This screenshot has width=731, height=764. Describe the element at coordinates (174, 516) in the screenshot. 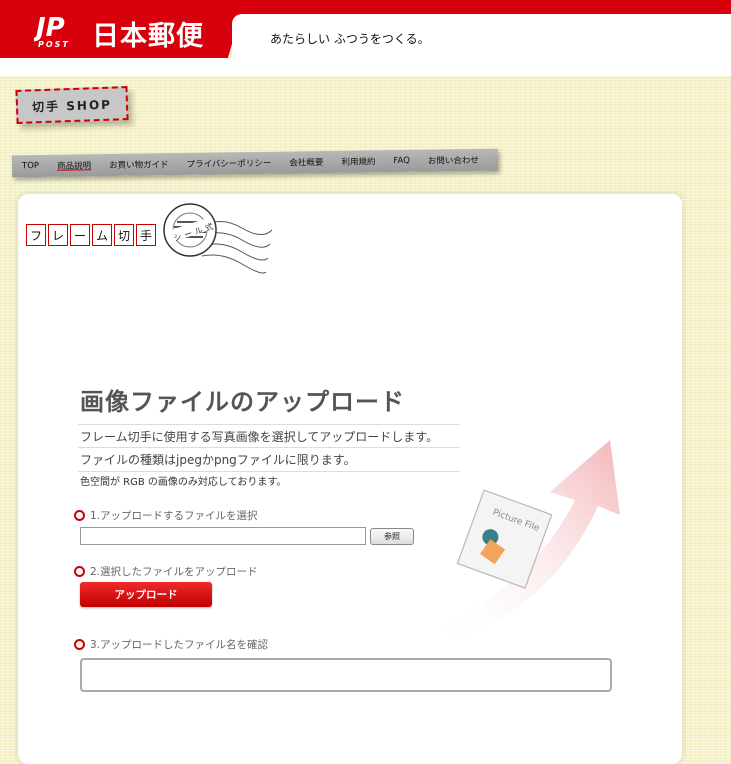

I see `step-1-label: 1.アップロードするファイルを選択` at that location.